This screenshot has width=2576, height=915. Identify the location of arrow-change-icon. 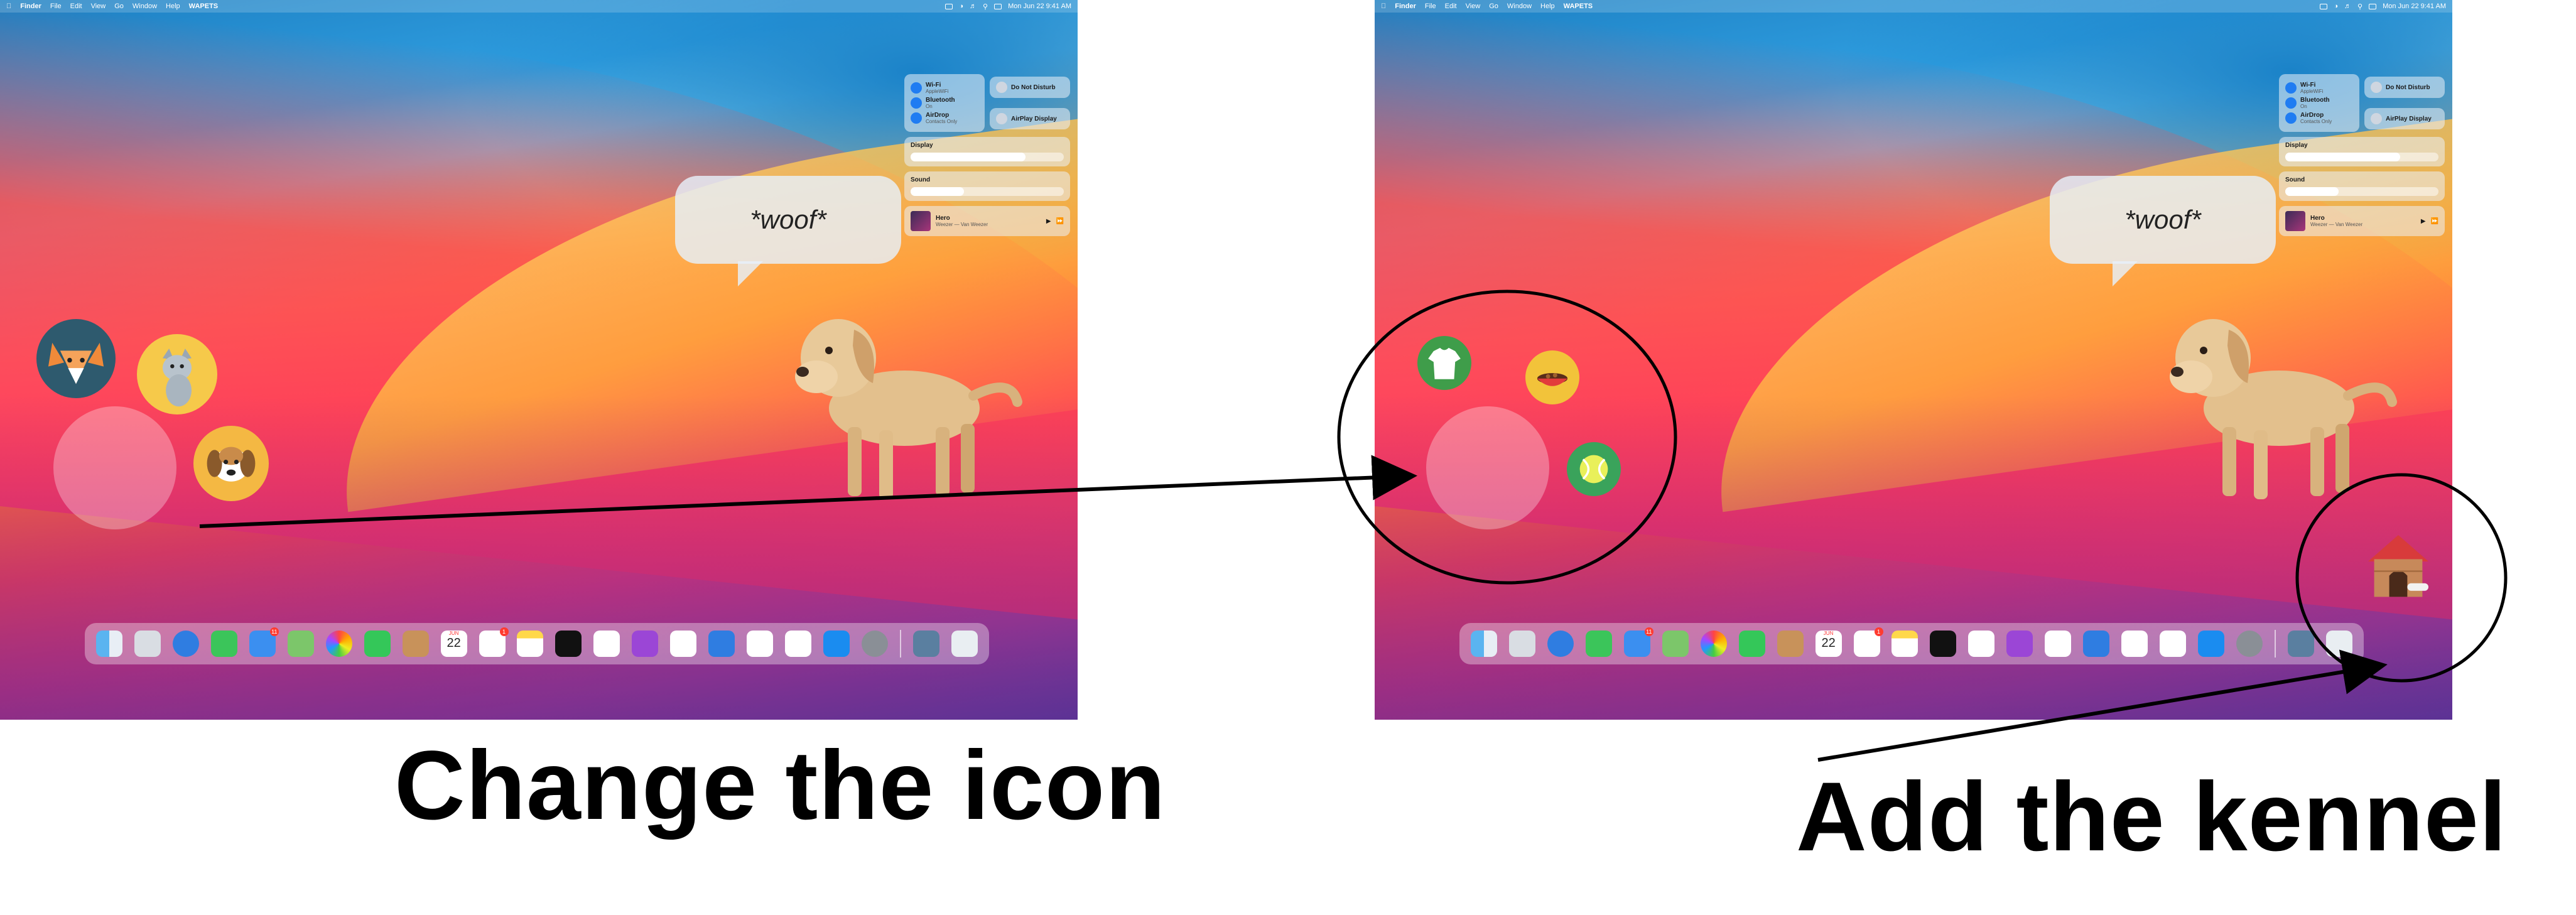
(808, 492).